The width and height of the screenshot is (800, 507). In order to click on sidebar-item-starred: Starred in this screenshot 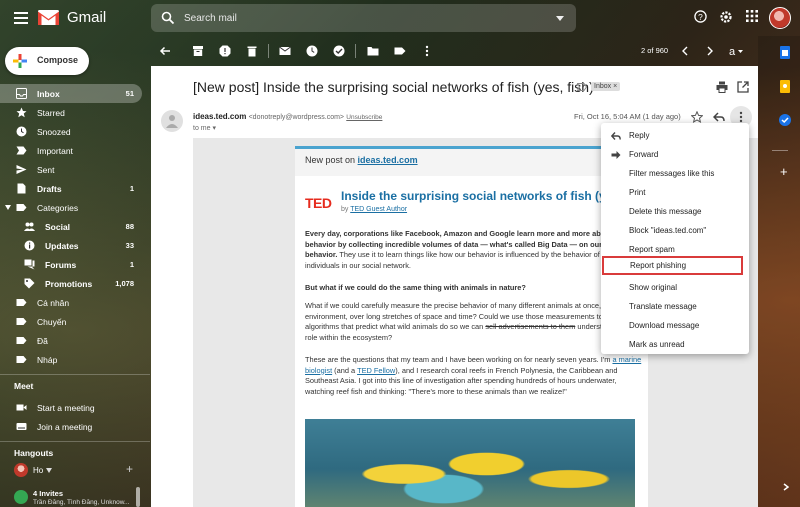, I will do `click(71, 112)`.